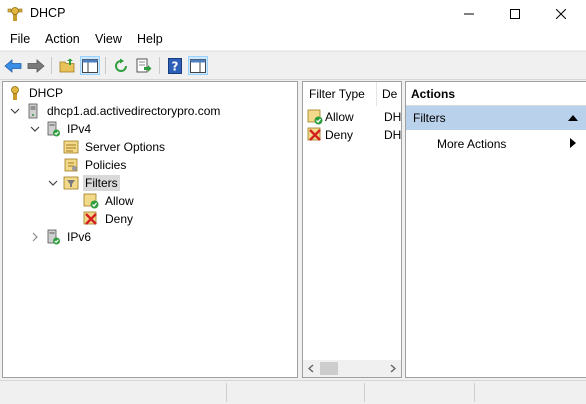 This screenshot has height=404, width=586. I want to click on maximize-button, so click(515, 14).